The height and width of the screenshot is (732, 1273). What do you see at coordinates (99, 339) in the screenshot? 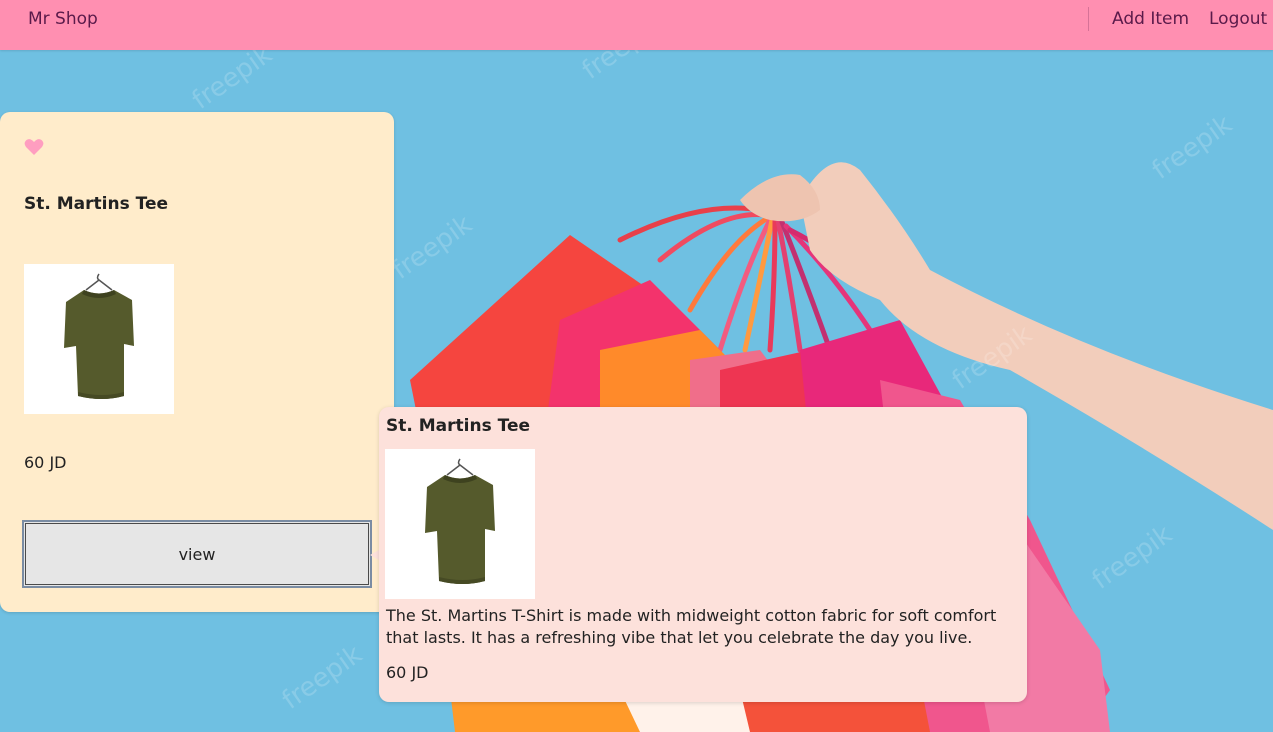
I see `product-image` at bounding box center [99, 339].